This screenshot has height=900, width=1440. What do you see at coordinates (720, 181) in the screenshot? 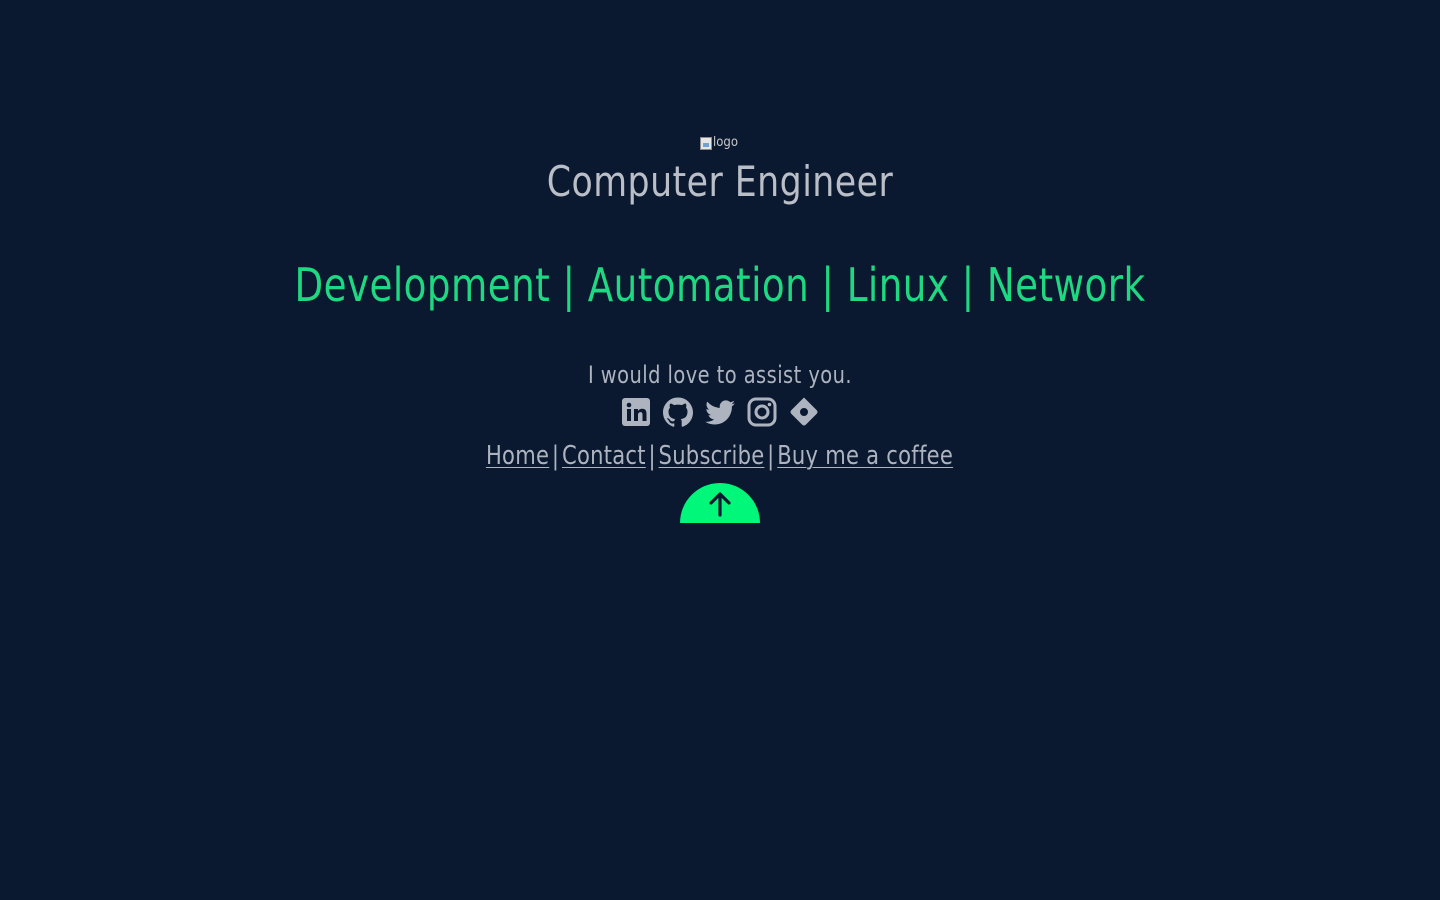
I see `page-title: Computer Engineer` at bounding box center [720, 181].